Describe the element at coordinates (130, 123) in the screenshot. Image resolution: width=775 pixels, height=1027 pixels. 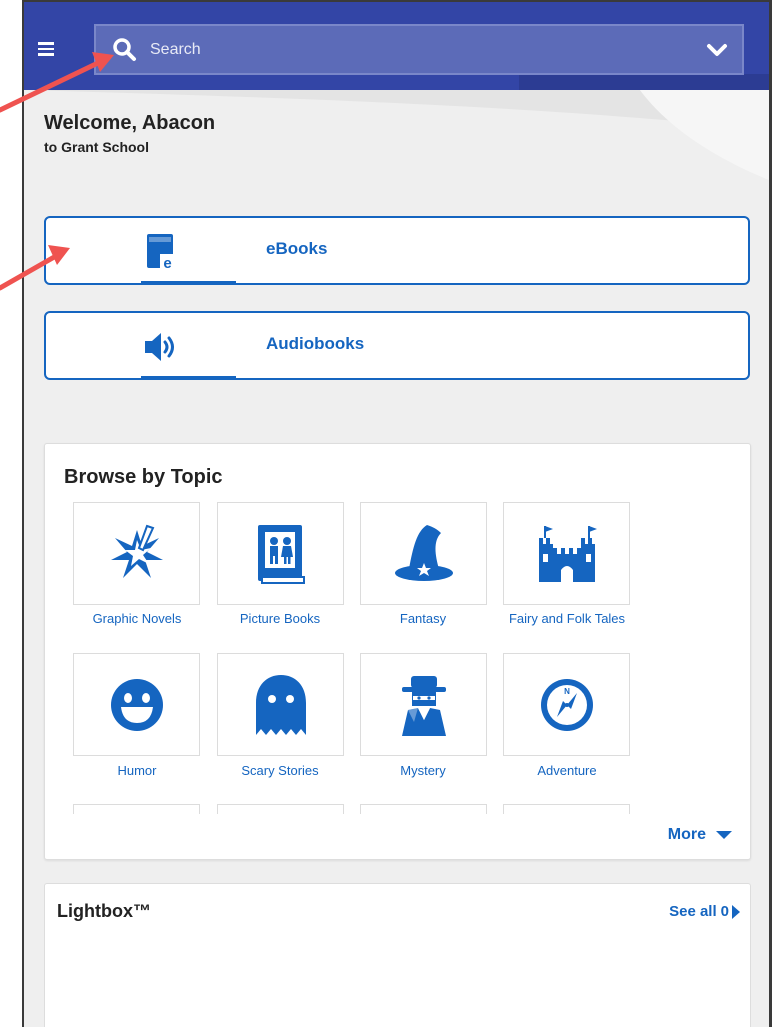
I see `welcome-title: Welcome, Abacon` at that location.